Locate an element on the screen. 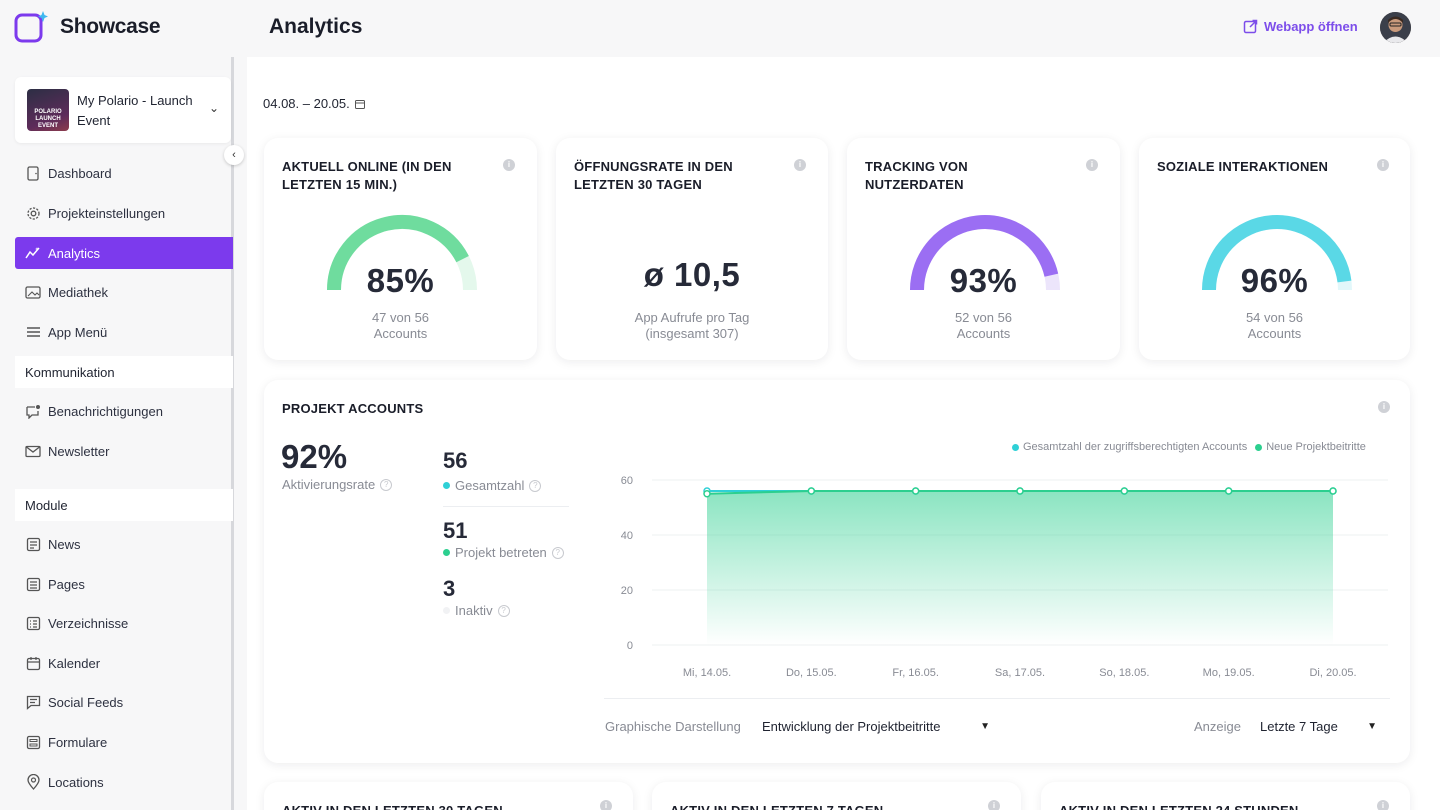 Image resolution: width=1440 pixels, height=810 pixels. sidebar-item-benachrichtigungen: Benachrichtigungen is located at coordinates (124, 411).